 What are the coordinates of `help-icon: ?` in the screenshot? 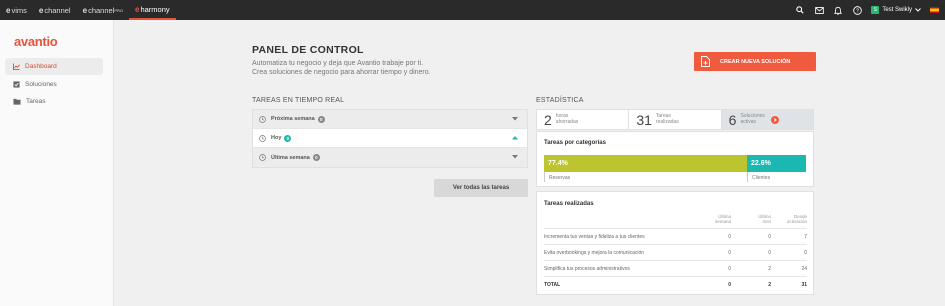 It's located at (857, 10).